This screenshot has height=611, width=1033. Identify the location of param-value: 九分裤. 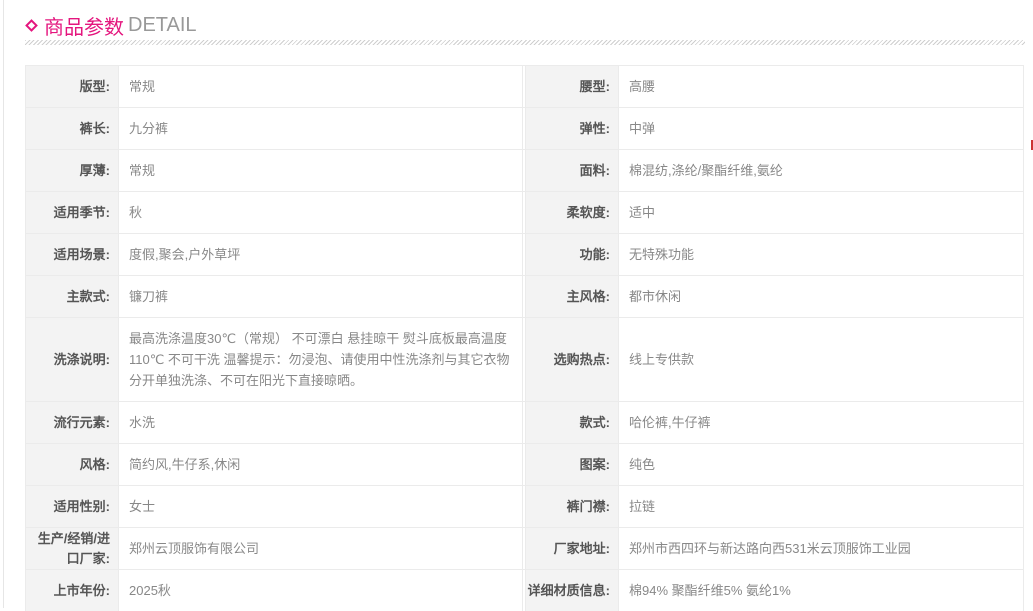
(320, 128).